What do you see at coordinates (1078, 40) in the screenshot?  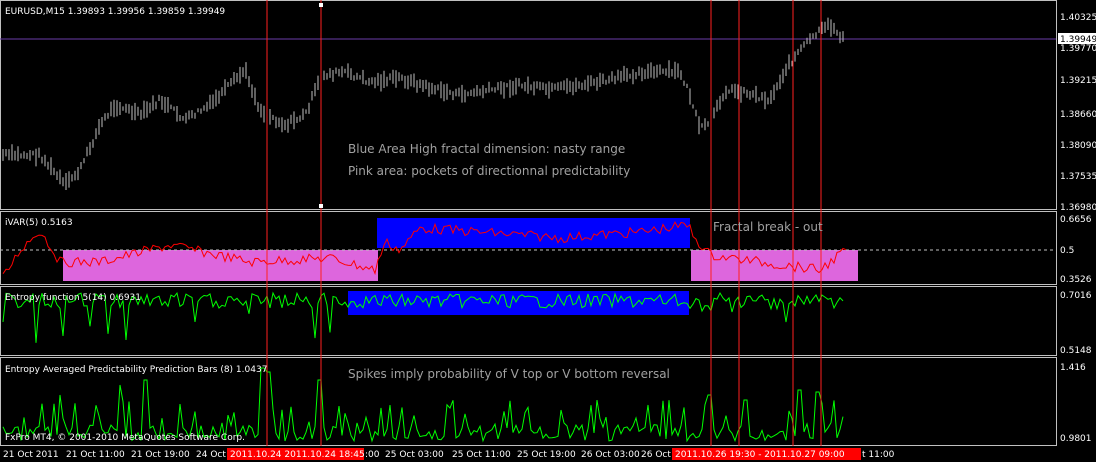 I see `current-price-label: 1.39949` at bounding box center [1078, 40].